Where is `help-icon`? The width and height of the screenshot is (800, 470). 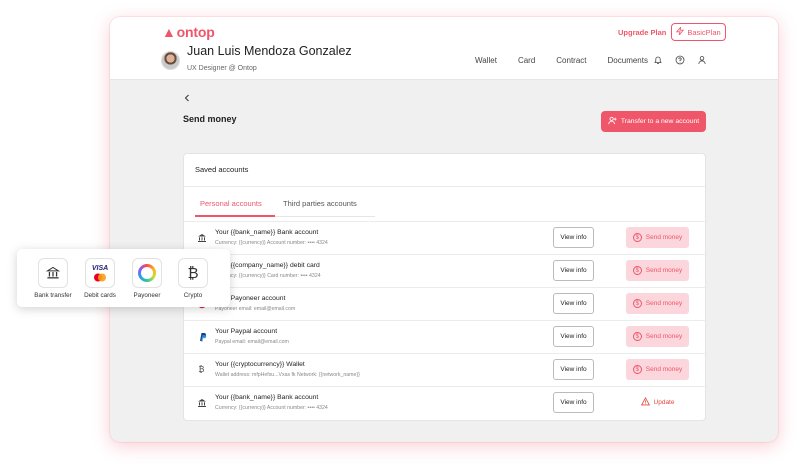
help-icon is located at coordinates (680, 60).